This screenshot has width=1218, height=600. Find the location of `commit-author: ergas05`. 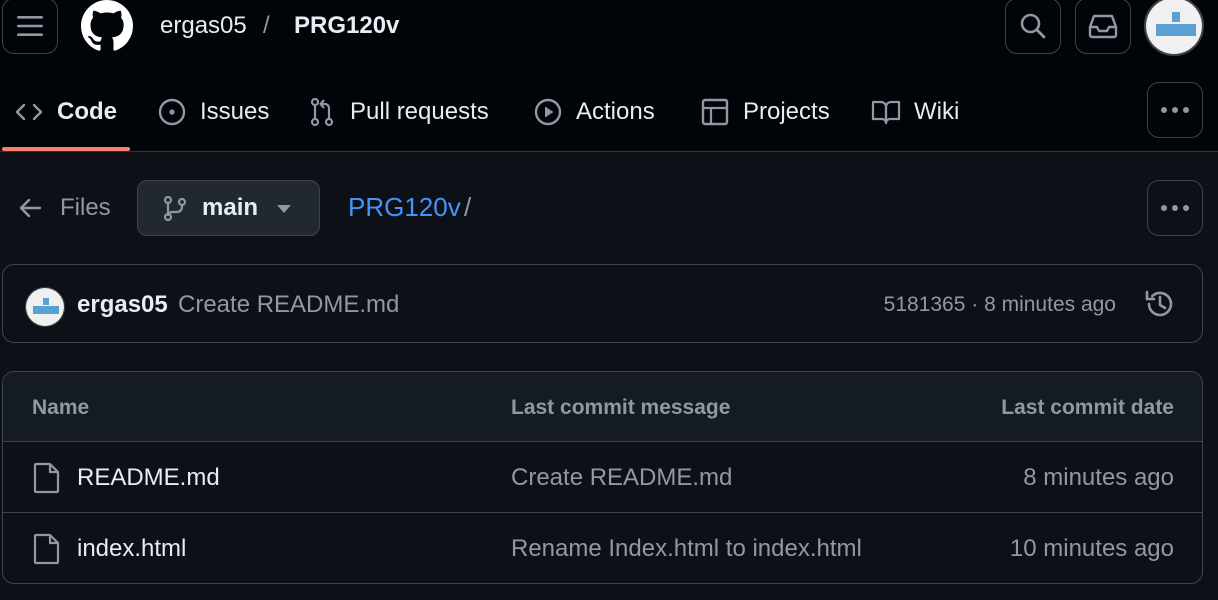

commit-author: ergas05 is located at coordinates (122, 305).